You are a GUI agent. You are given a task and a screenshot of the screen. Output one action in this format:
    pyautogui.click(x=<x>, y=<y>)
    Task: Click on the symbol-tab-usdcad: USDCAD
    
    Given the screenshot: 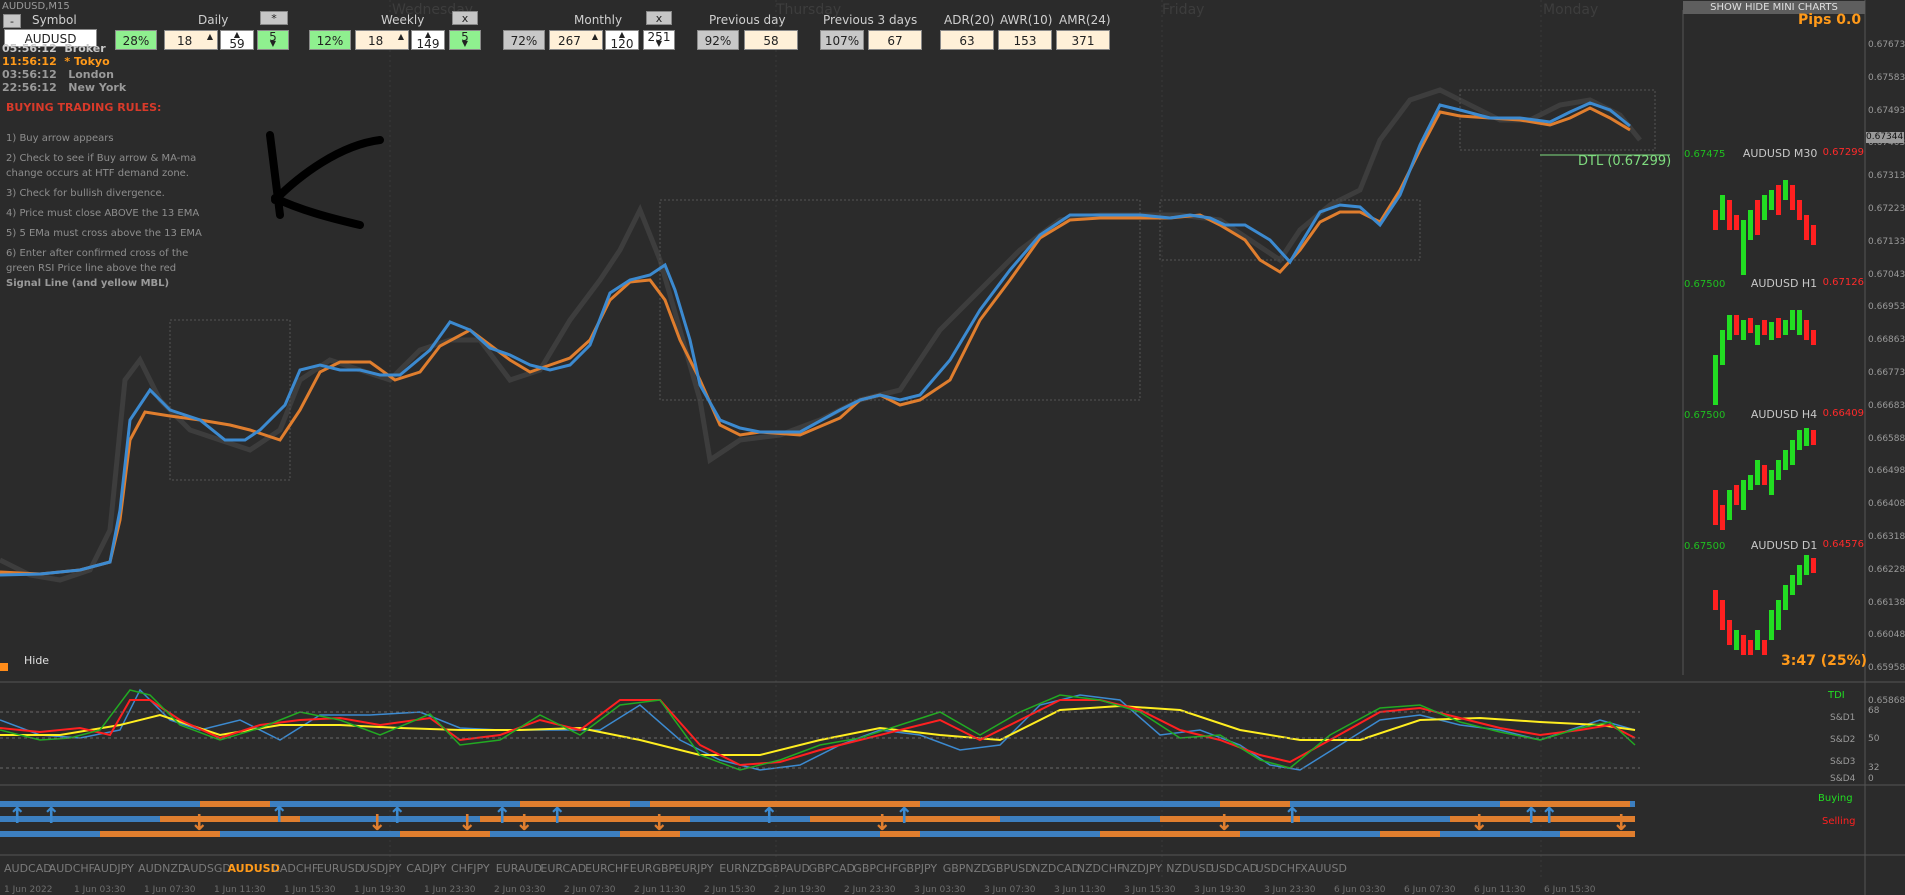 What is the action you would take?
    pyautogui.click(x=1234, y=868)
    